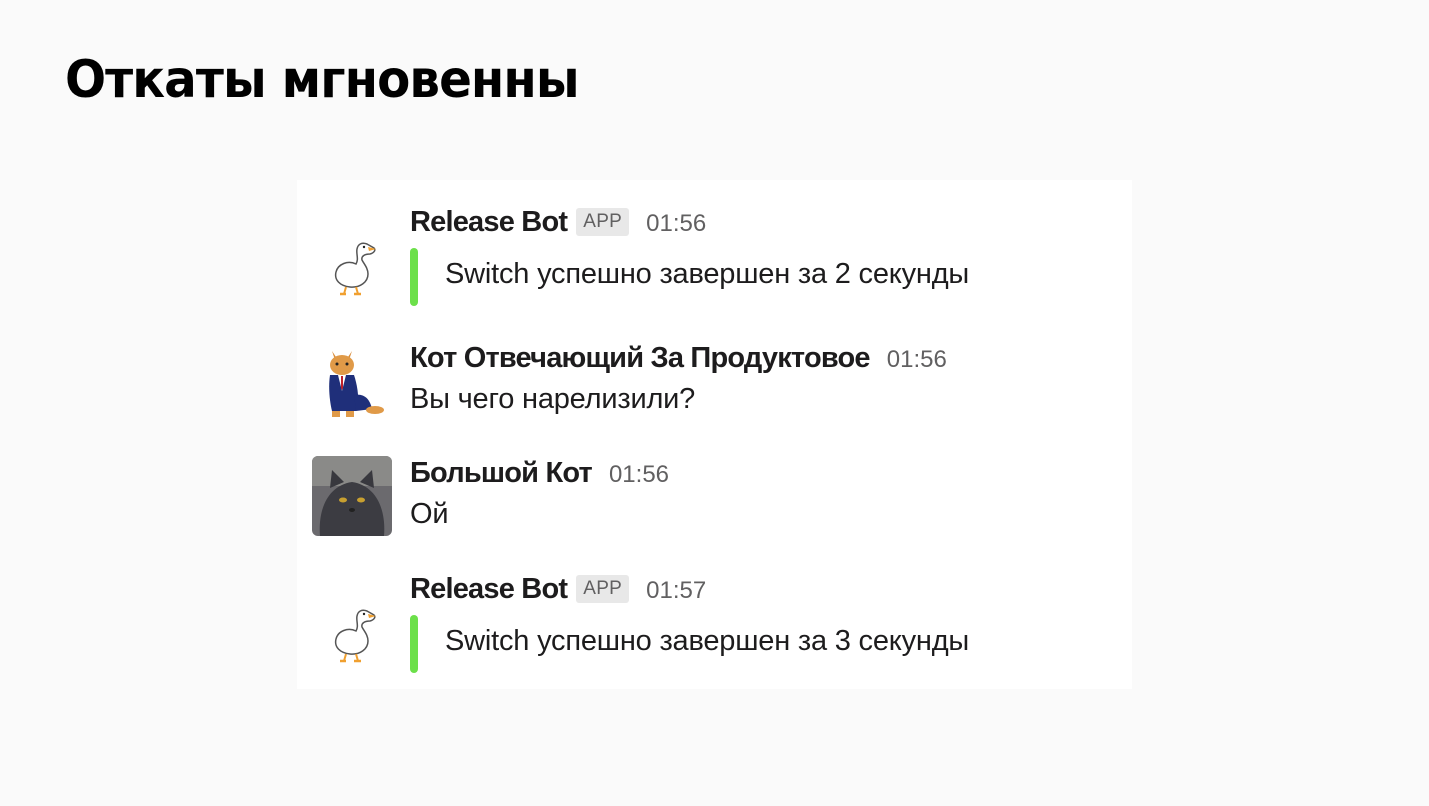  Describe the element at coordinates (352, 383) in the screenshot. I see `cat-in-suit-avatar-icon` at that location.